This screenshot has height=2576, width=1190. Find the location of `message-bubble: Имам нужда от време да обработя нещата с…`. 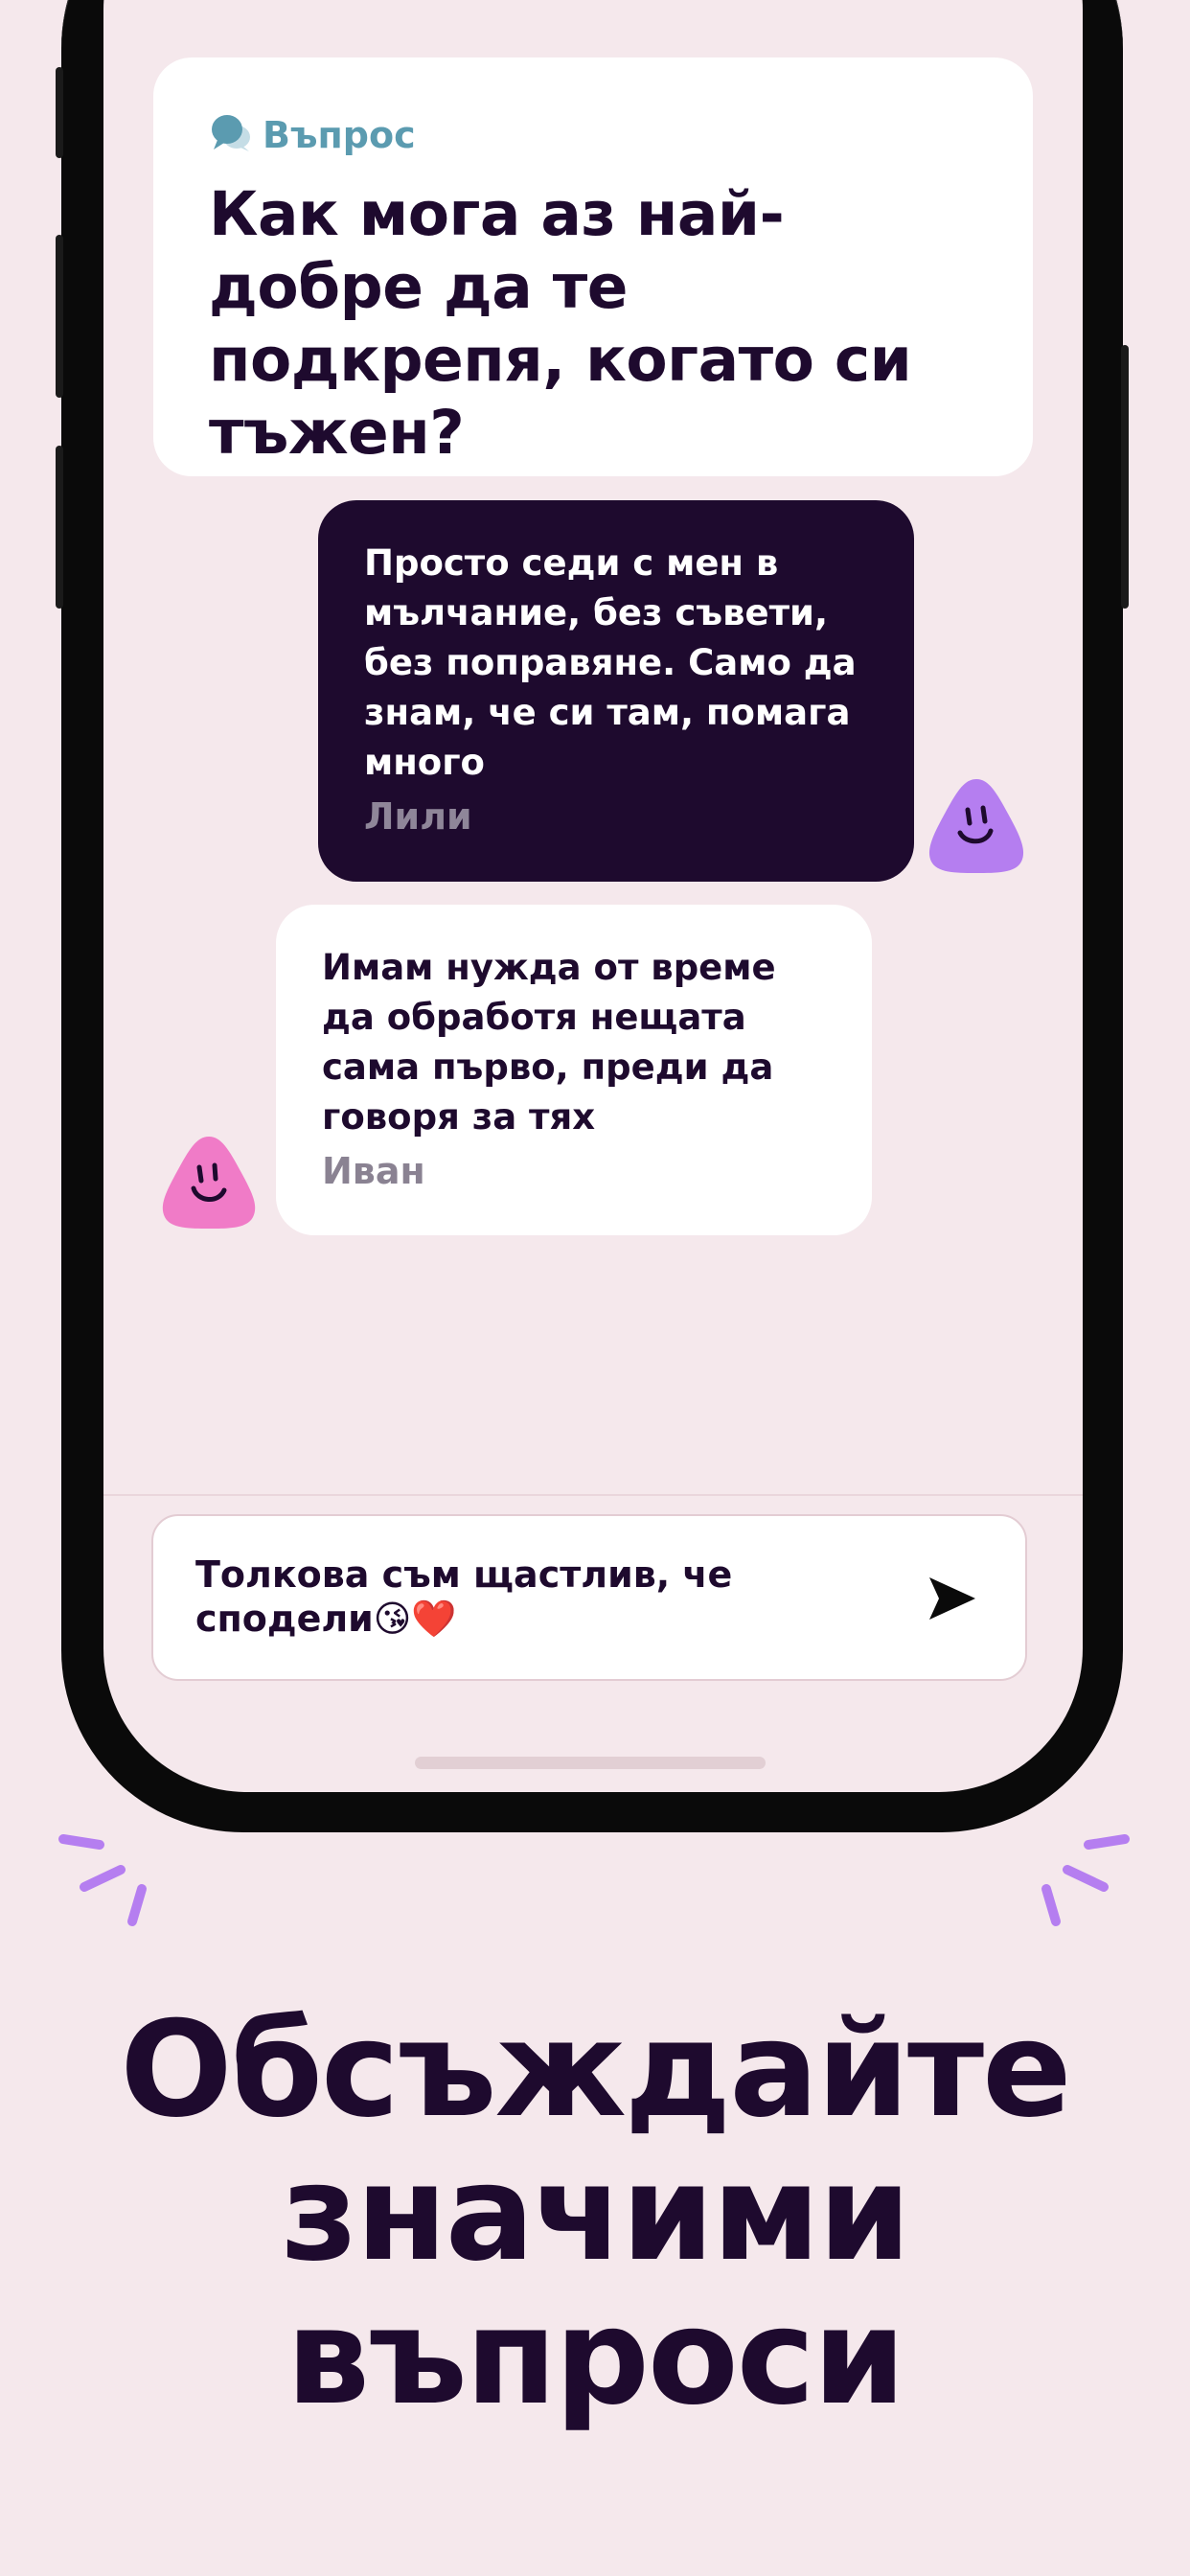

message-bubble: Имам нужда от време да обработя нещата с… is located at coordinates (574, 1070).